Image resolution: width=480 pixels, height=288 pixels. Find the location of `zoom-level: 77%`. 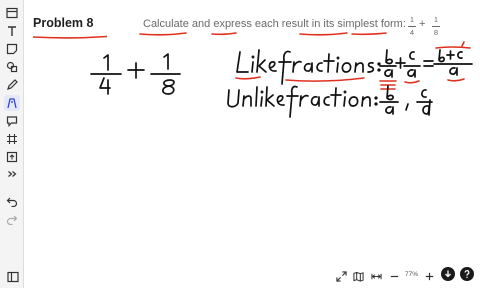

zoom-level: 77% is located at coordinates (412, 274).